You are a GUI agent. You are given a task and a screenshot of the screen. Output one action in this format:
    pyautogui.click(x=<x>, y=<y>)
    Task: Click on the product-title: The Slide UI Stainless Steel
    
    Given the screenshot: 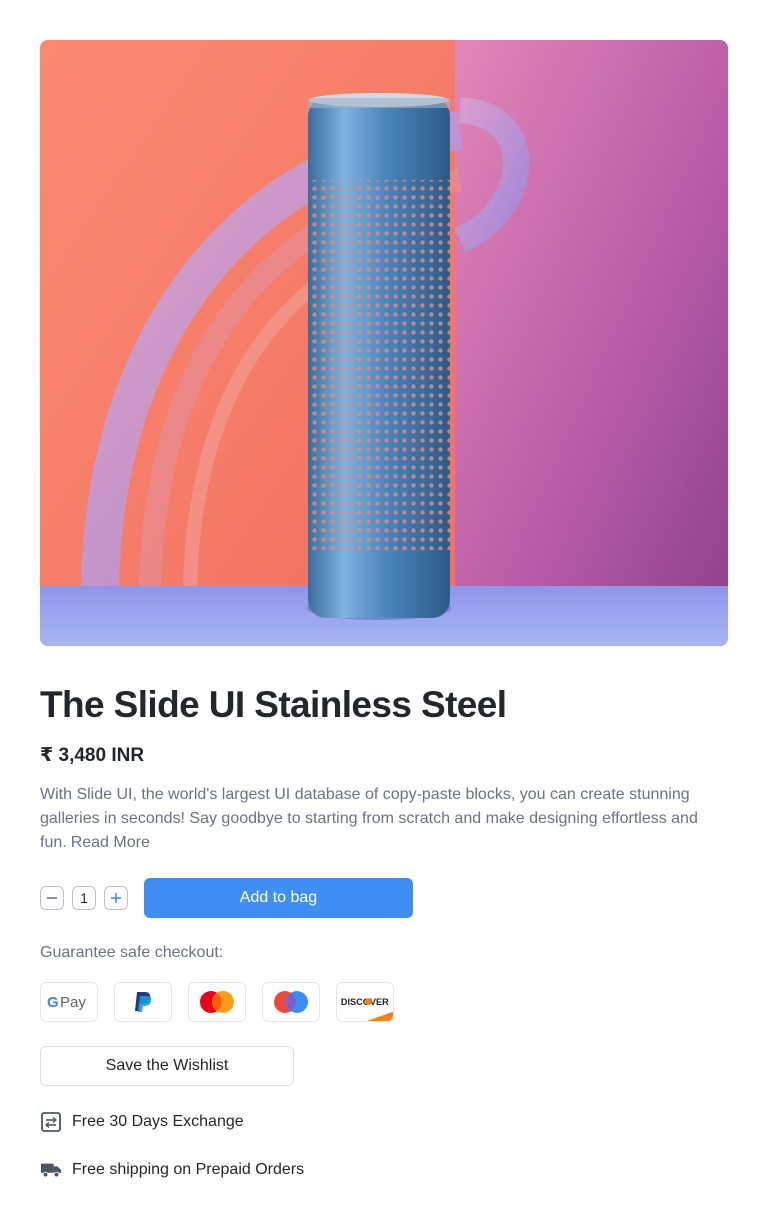 What is the action you would take?
    pyautogui.click(x=273, y=704)
    